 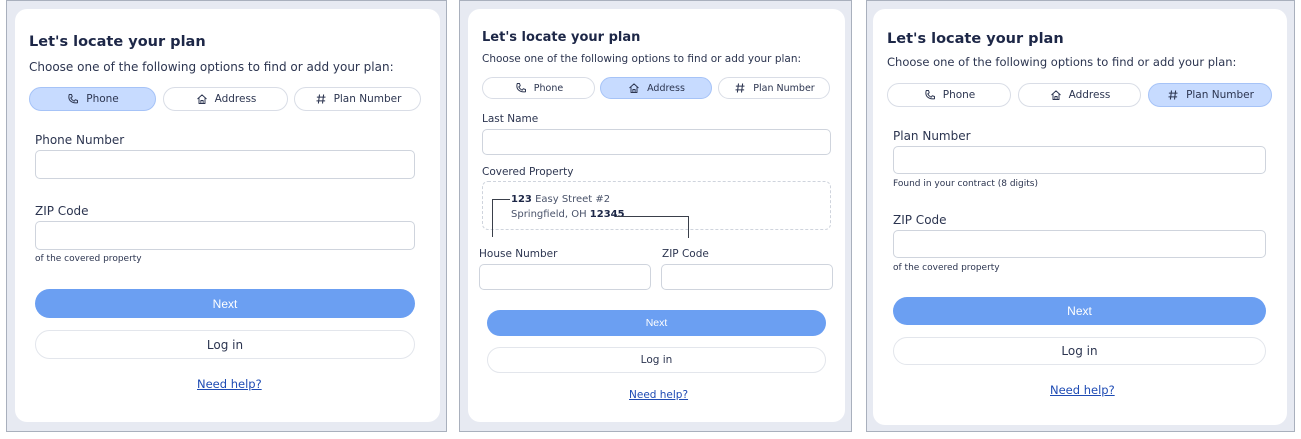 I want to click on house-number-input, so click(x=565, y=277).